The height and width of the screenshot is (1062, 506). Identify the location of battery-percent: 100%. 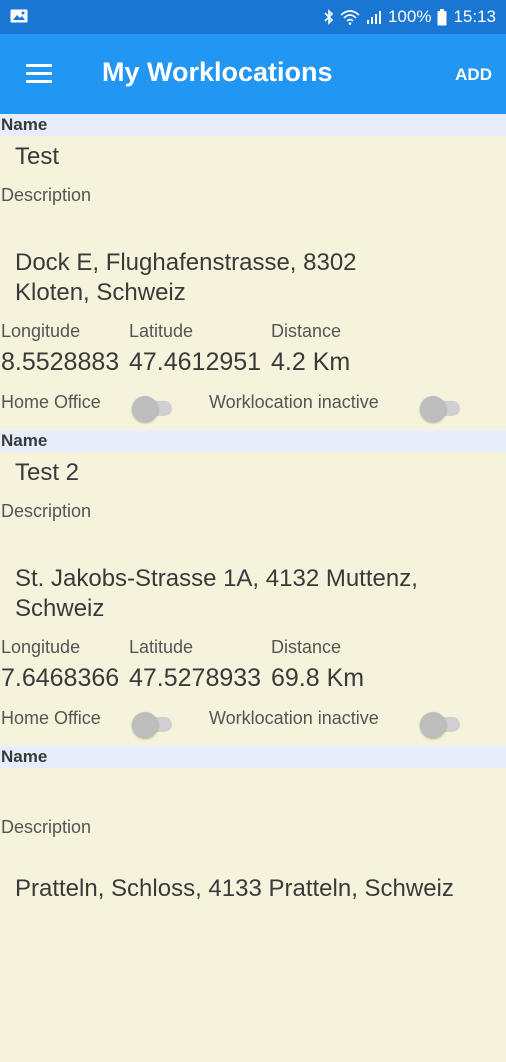
(409, 16).